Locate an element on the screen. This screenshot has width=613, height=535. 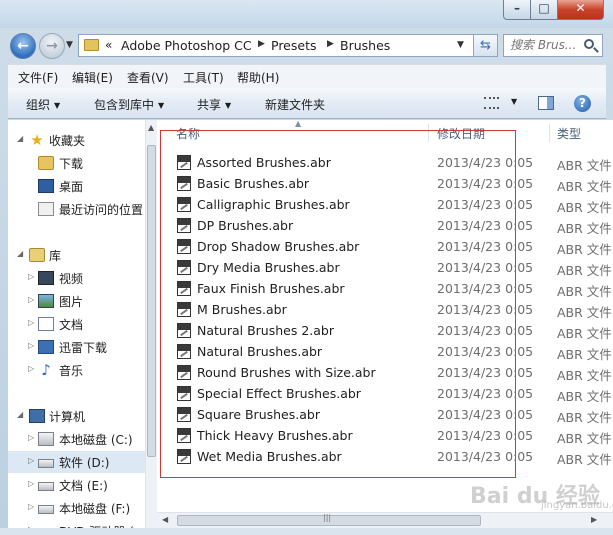
search-icon is located at coordinates (589, 44).